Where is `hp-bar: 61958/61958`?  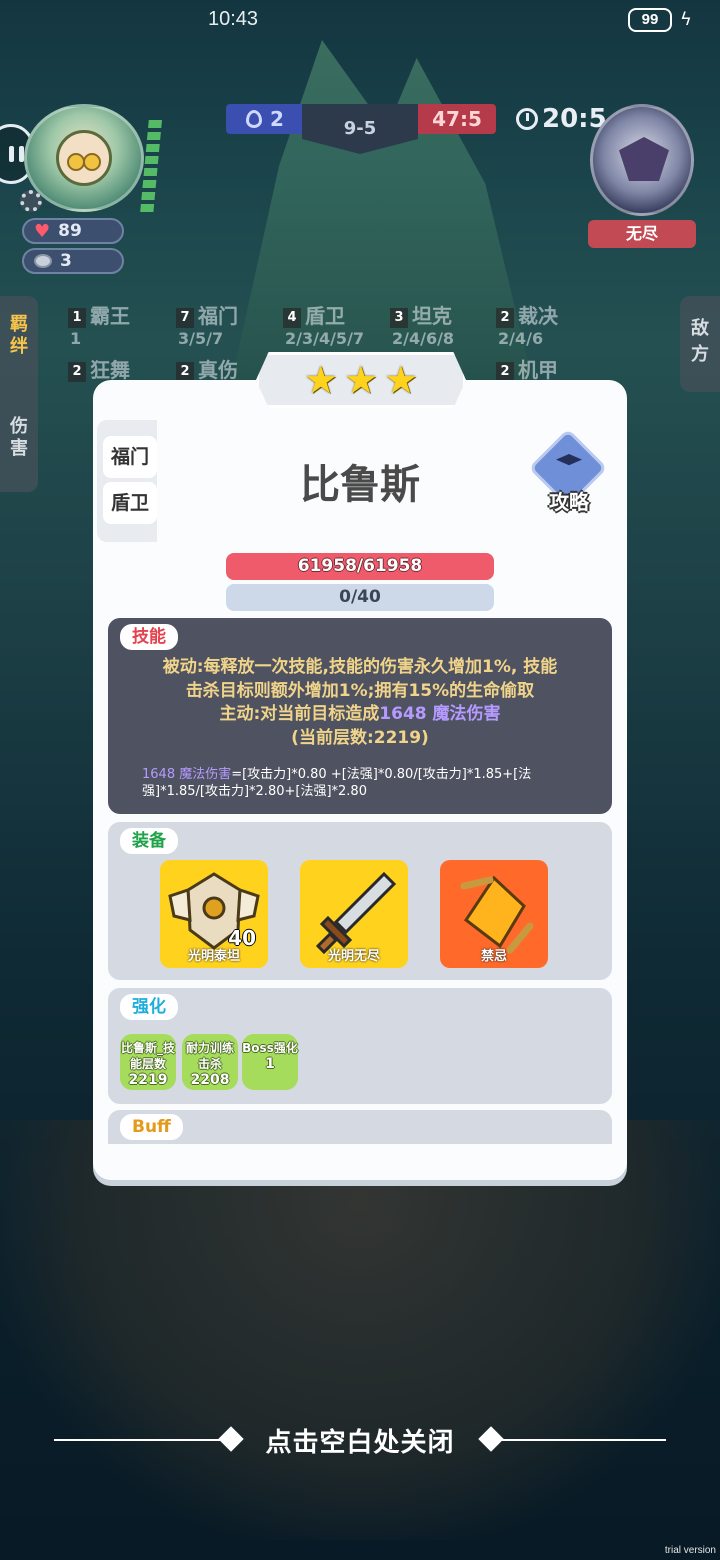
hp-bar: 61958/61958 is located at coordinates (360, 566).